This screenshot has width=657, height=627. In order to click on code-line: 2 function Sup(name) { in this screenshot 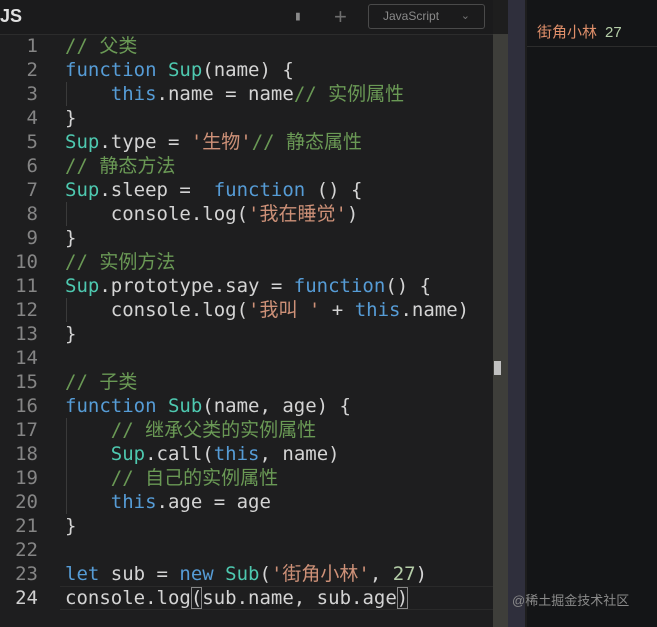, I will do `click(246, 70)`.